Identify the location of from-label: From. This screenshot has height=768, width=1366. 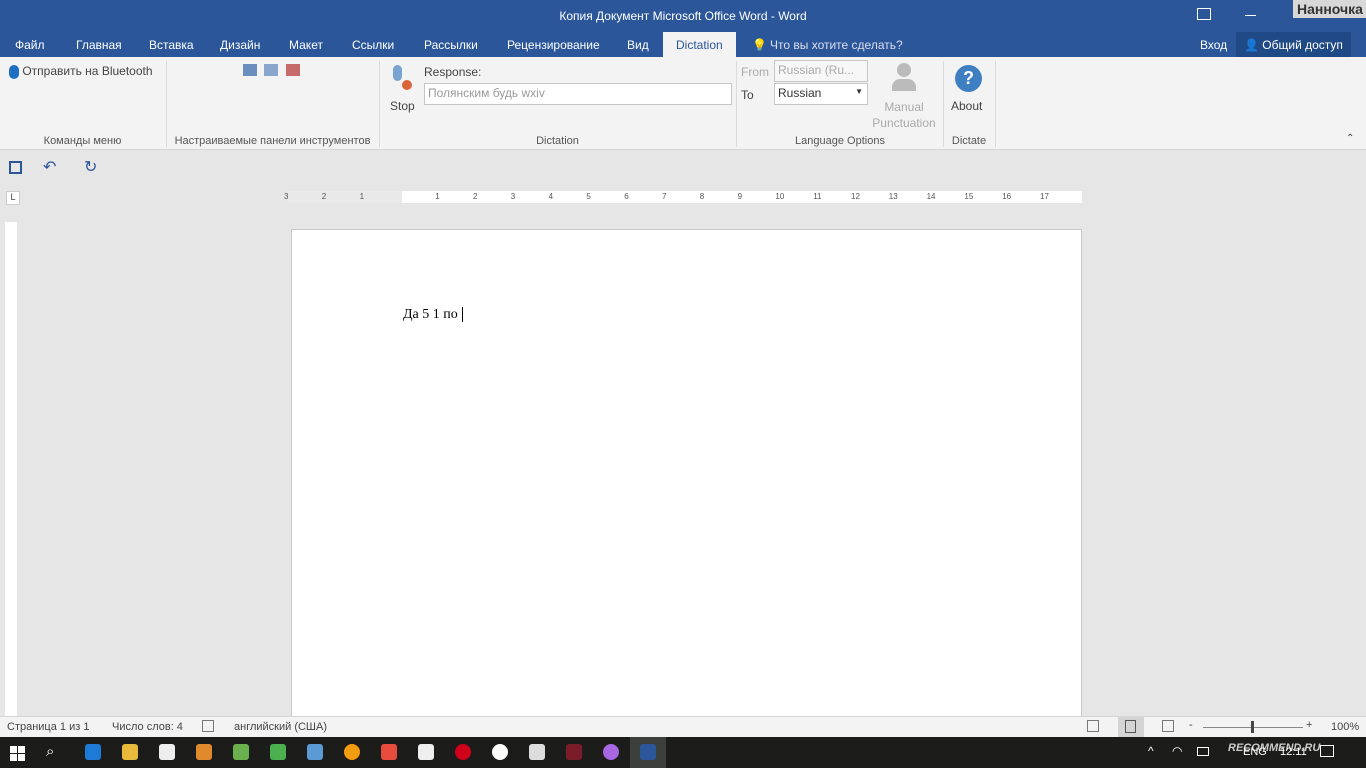
(755, 72).